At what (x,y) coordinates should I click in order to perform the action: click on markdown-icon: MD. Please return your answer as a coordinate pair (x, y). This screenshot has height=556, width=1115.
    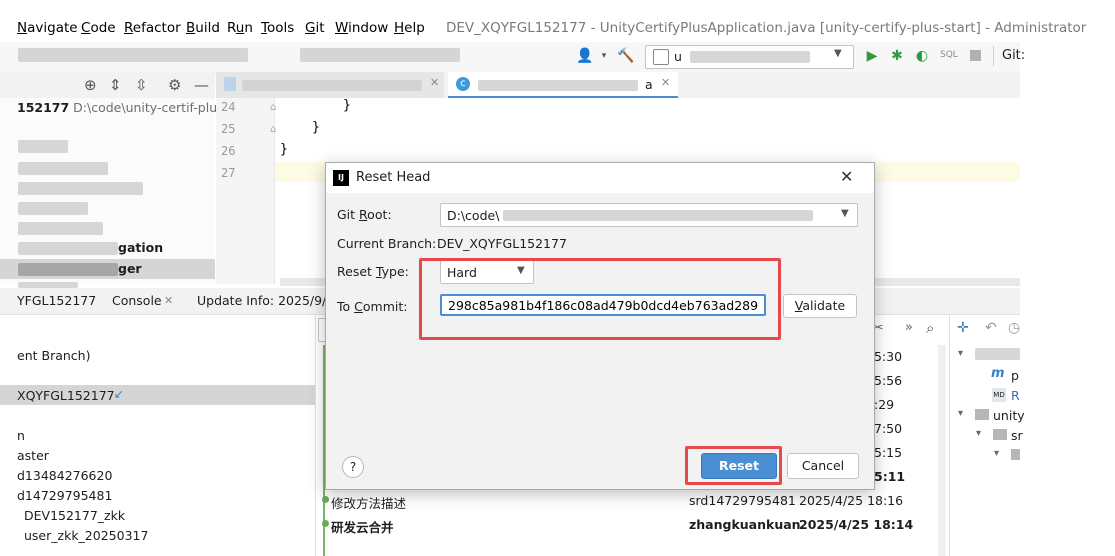
    Looking at the image, I should click on (999, 395).